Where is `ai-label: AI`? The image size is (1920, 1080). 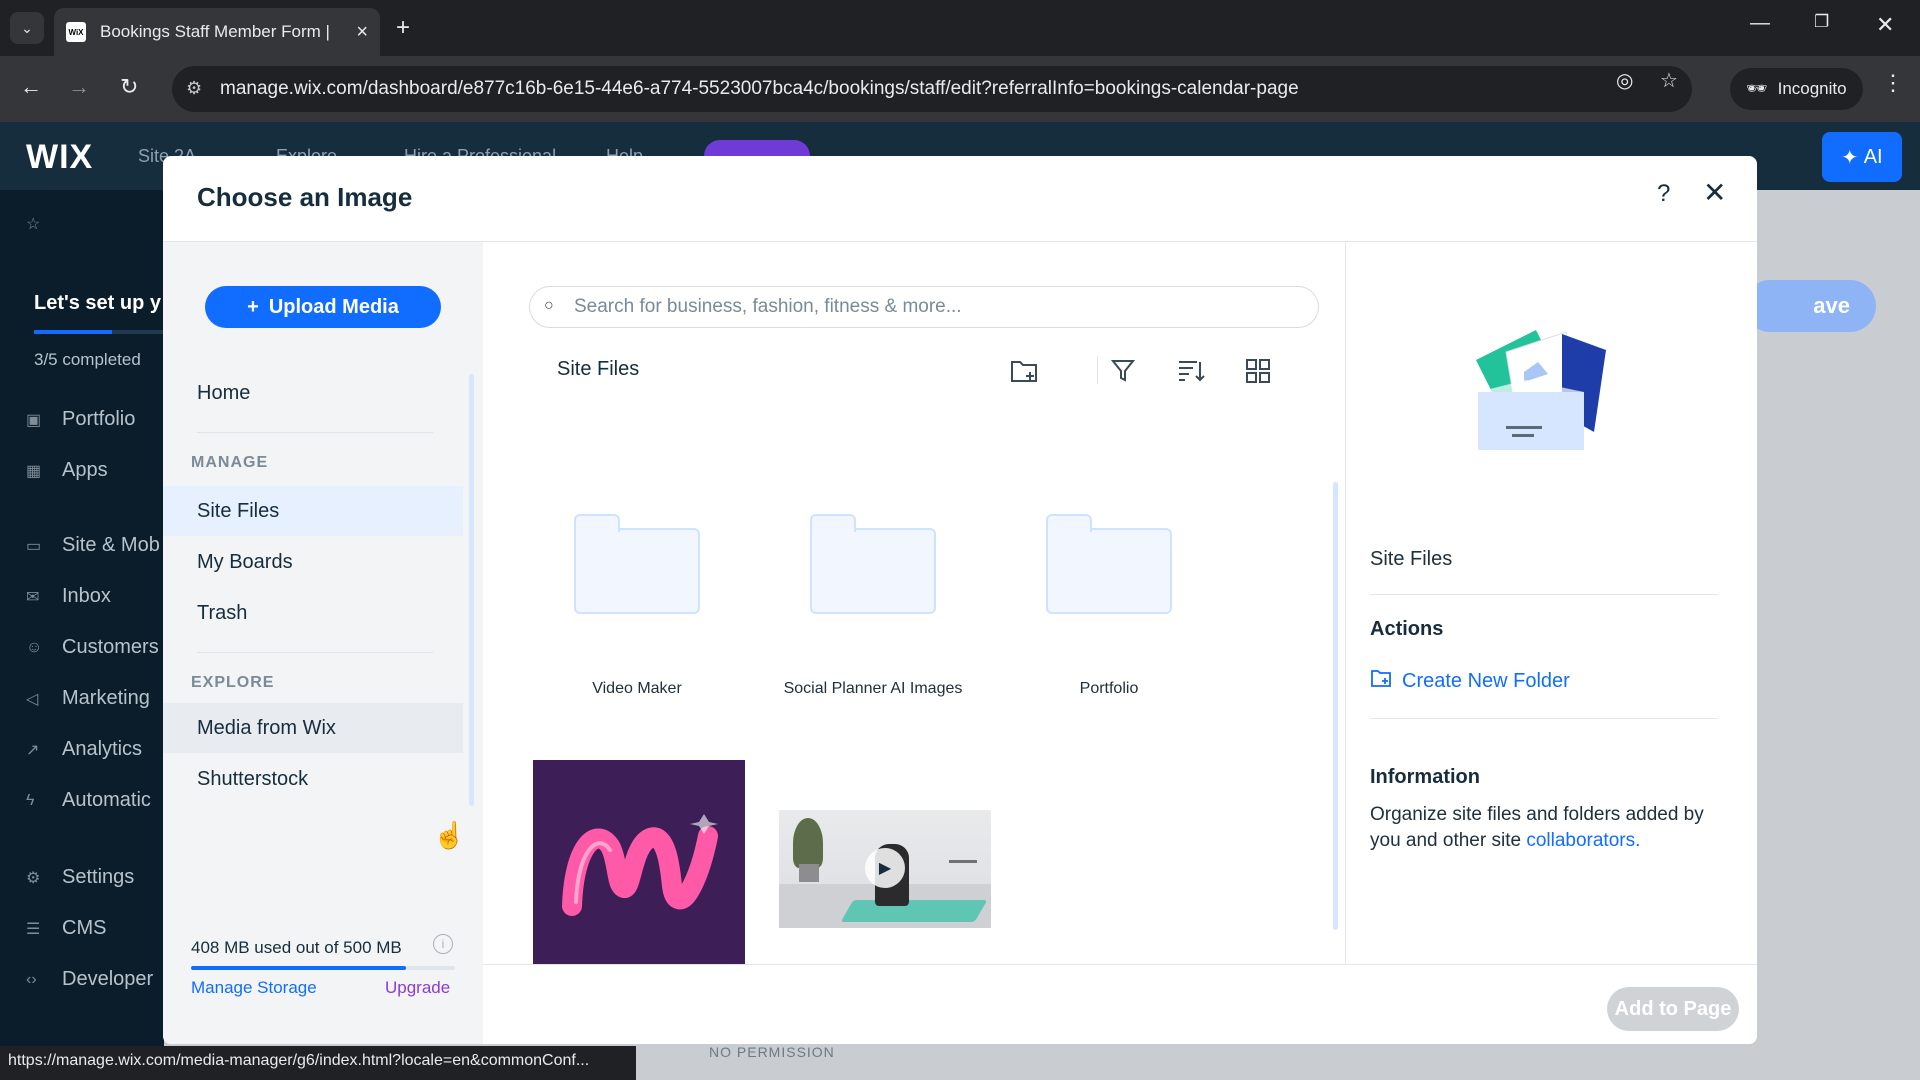
ai-label: AI is located at coordinates (1873, 156).